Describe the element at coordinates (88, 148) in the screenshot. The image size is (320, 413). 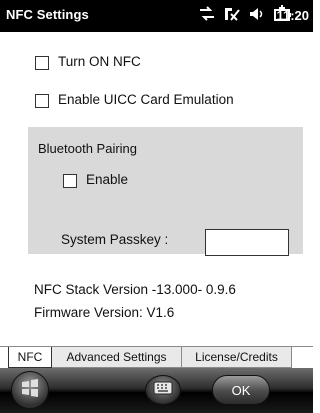
I see `bluetooth-pairing-heading: Bluetooth Pairing` at that location.